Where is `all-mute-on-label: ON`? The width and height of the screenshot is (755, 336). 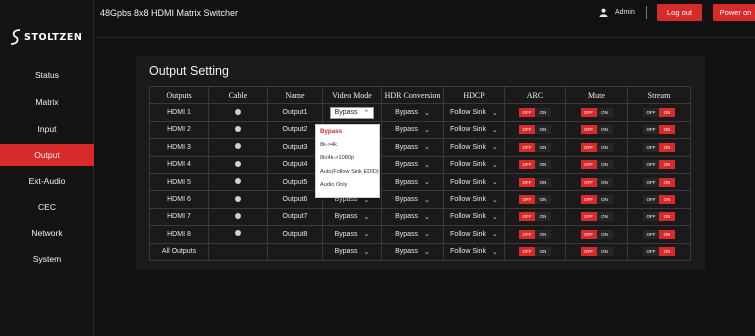 all-mute-on-label: ON is located at coordinates (604, 252).